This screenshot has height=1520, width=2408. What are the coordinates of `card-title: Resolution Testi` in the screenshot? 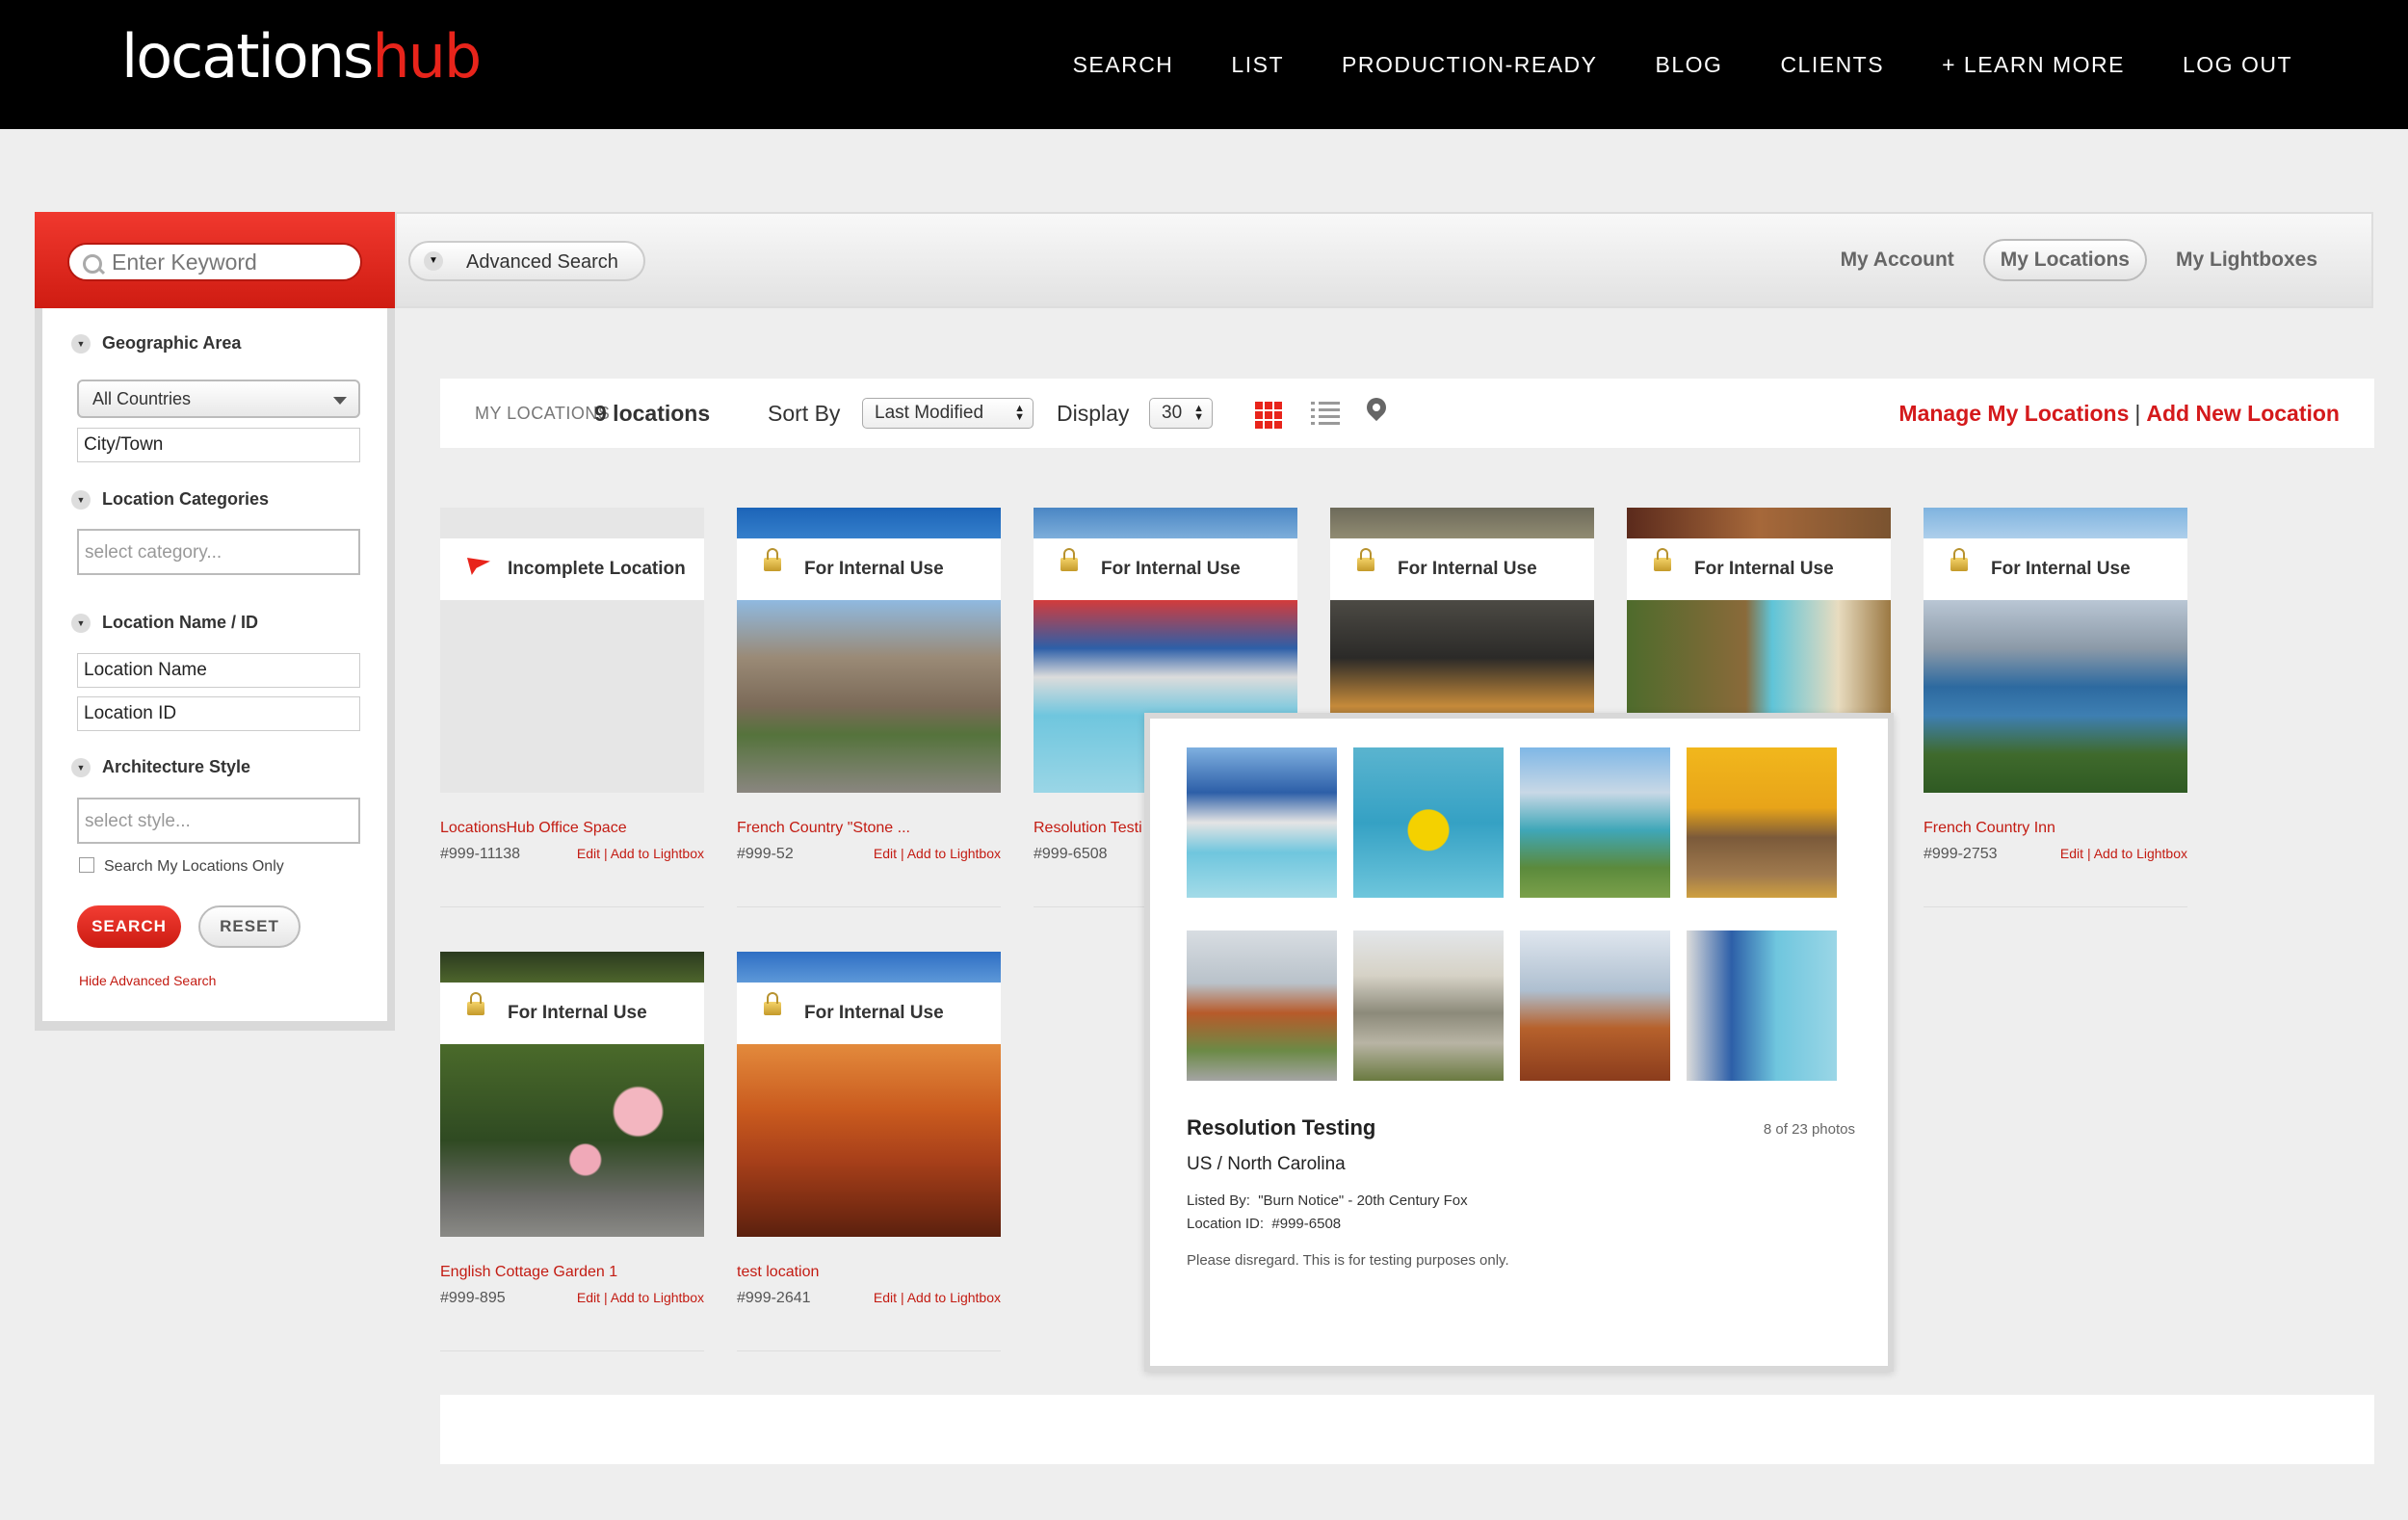 It's located at (1088, 828).